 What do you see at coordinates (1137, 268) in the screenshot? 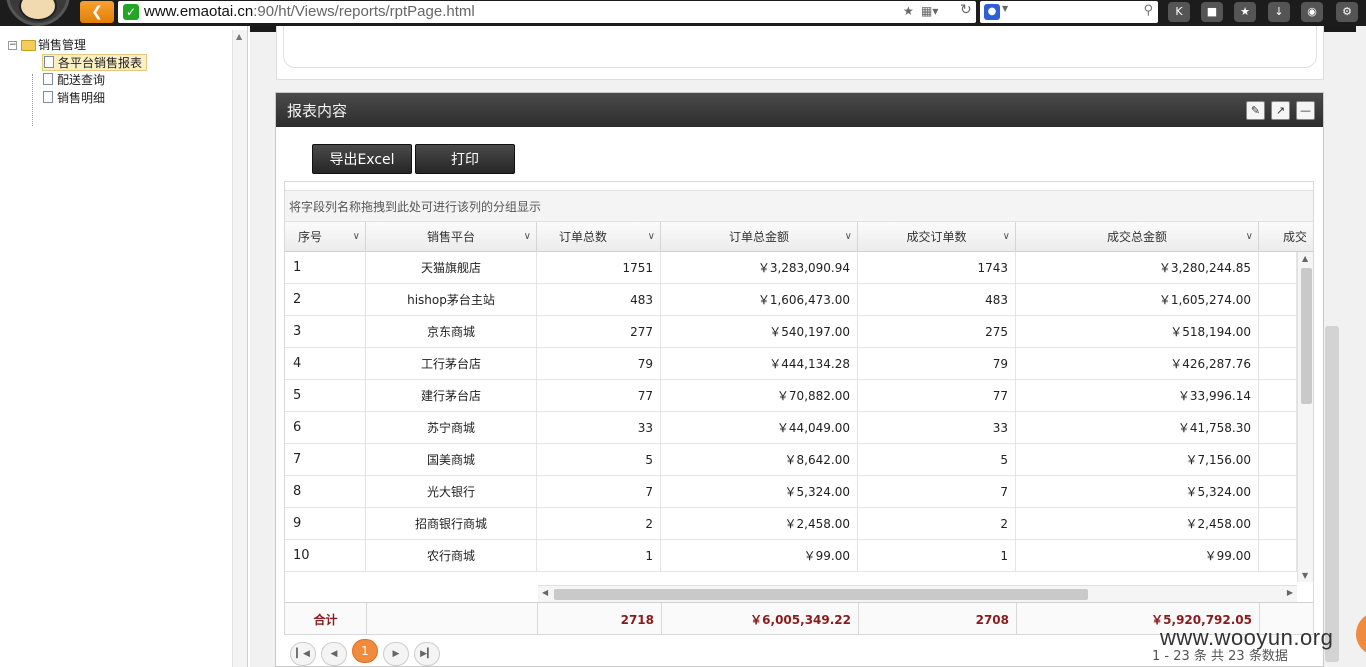
I see `cell-deal-amount: ￥3,280,244.85` at bounding box center [1137, 268].